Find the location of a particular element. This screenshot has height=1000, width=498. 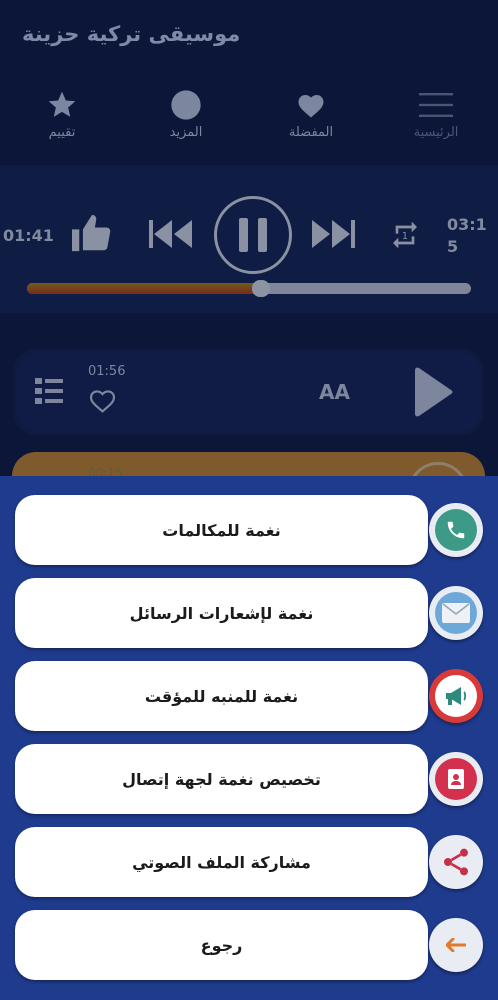

nav-favorites: المفضلة is located at coordinates (311, 113).